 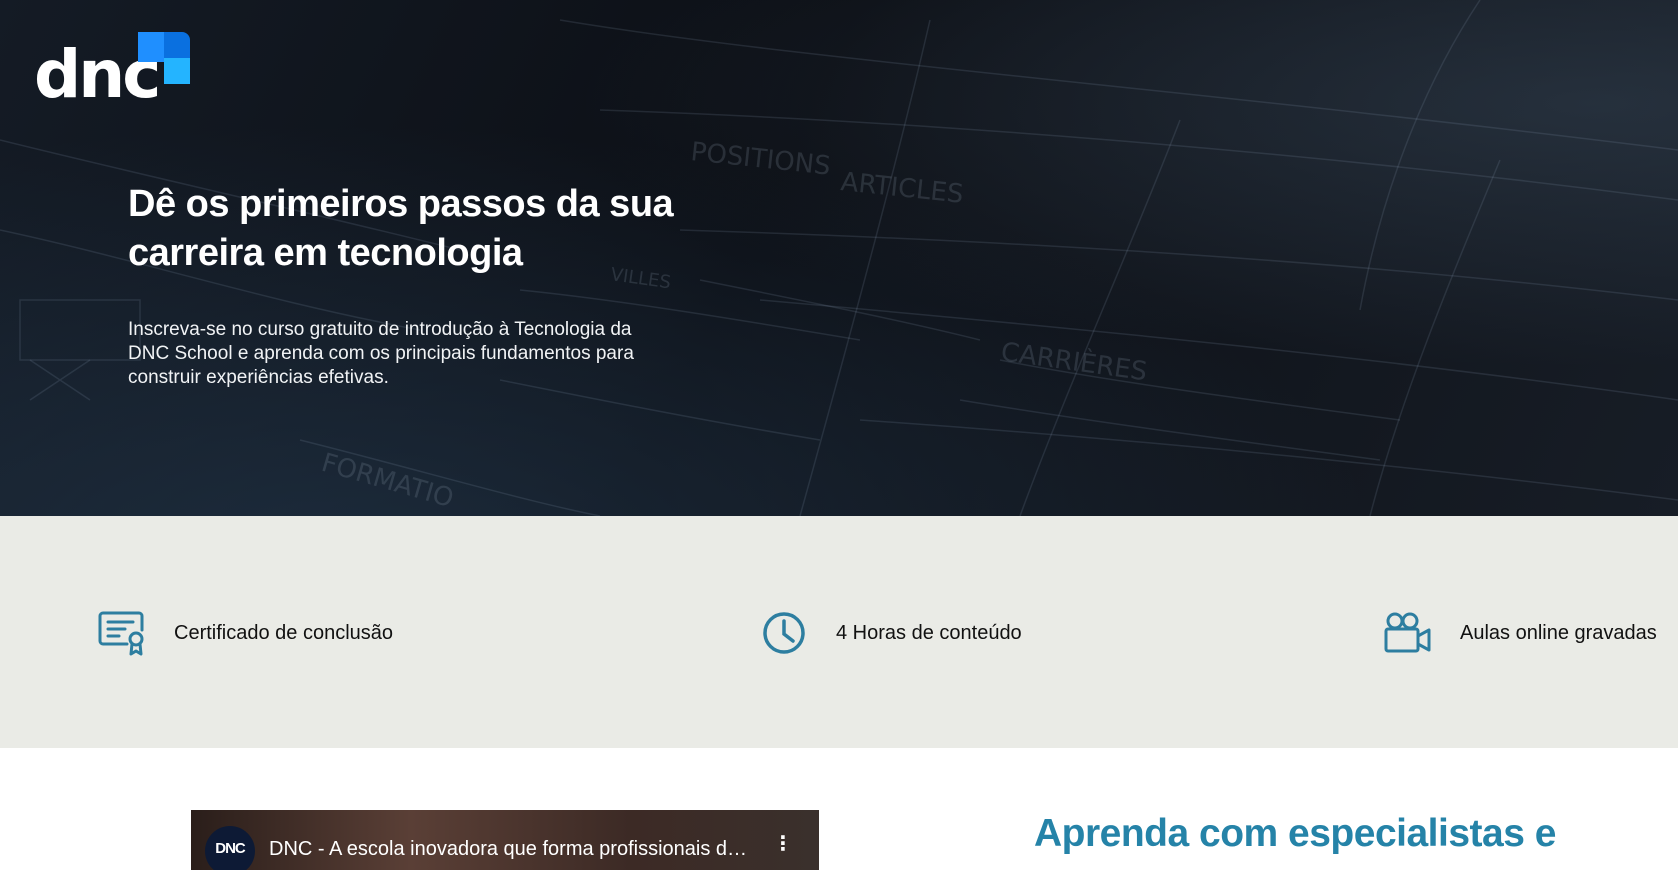 I want to click on feature-duration: 4 Horas de conteúdo, so click(x=890, y=633).